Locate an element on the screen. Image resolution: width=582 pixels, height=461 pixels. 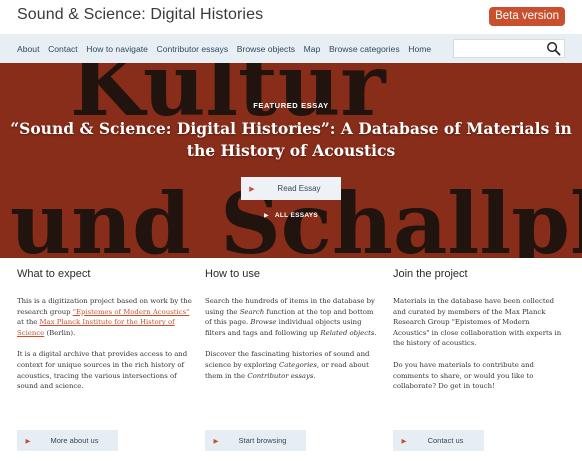
column-heading: How to use is located at coordinates (233, 274).